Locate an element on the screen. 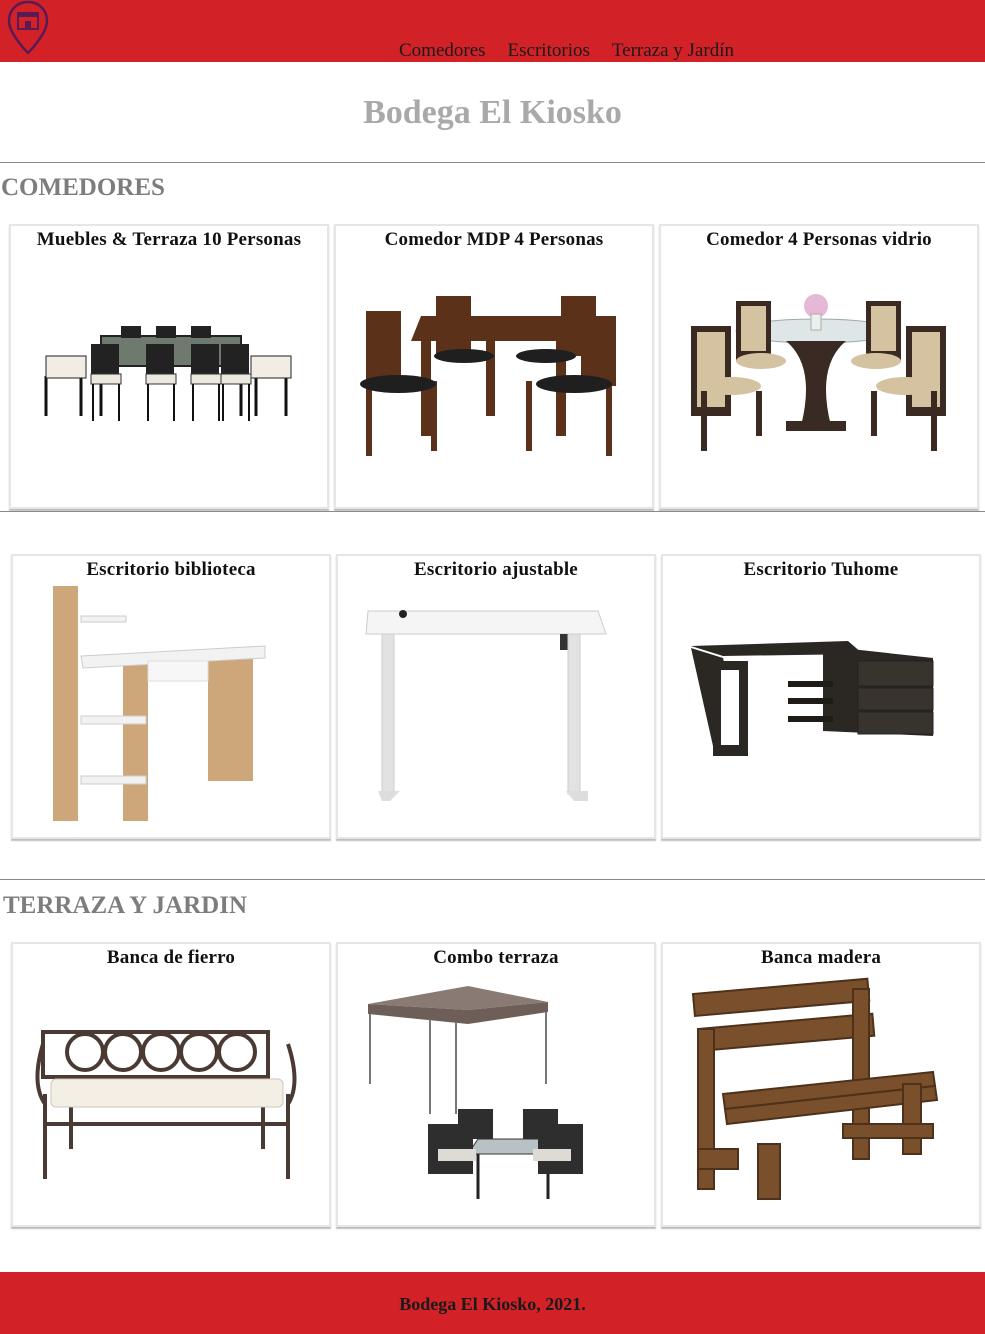 Image resolution: width=985 pixels, height=1334 pixels. glass-dining-set-image is located at coordinates (818, 372).